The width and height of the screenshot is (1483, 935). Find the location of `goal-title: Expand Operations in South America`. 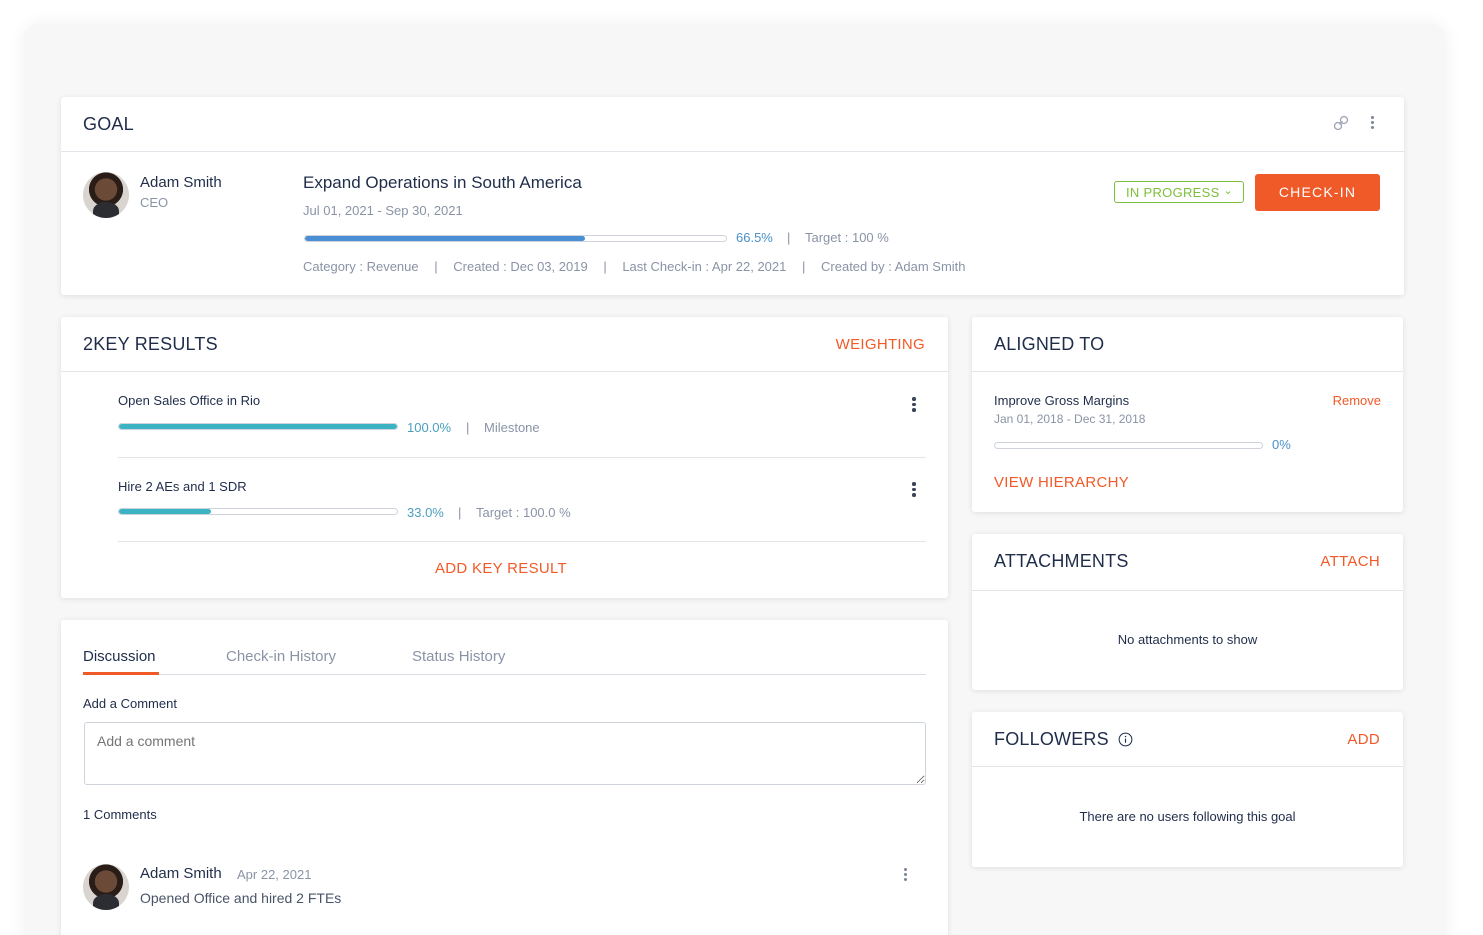

goal-title: Expand Operations in South America is located at coordinates (442, 183).